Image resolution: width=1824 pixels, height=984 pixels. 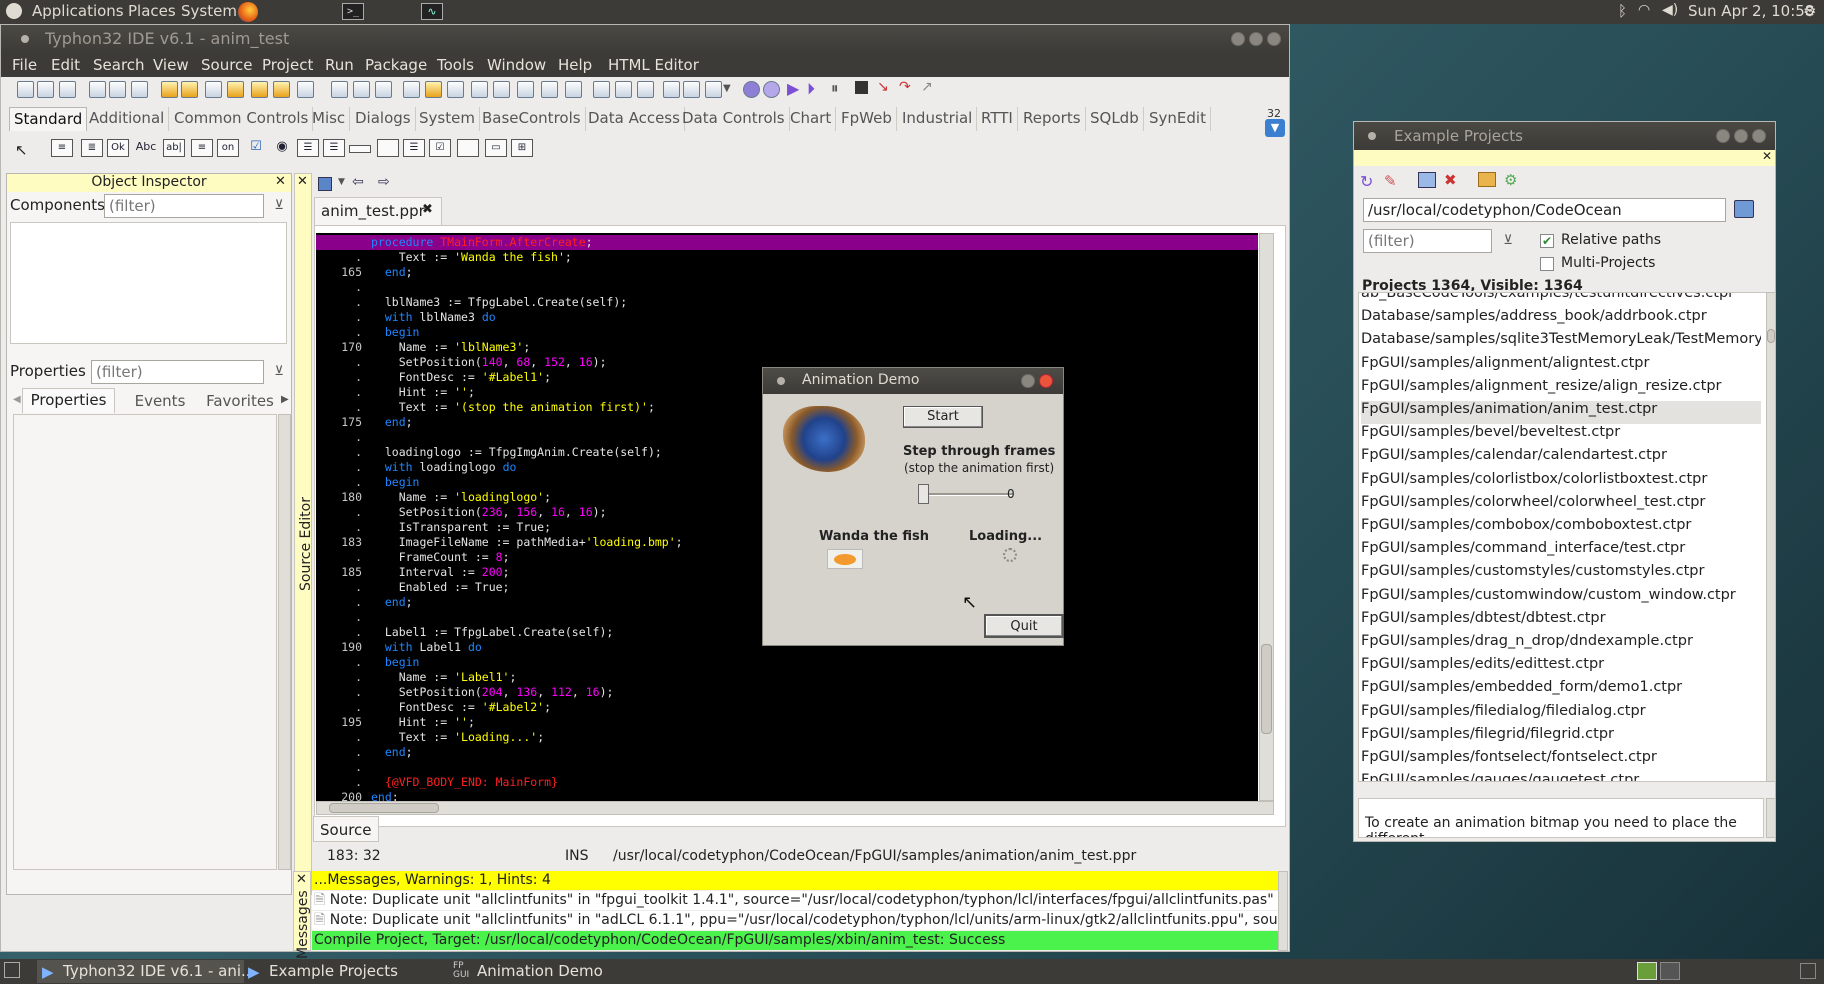 What do you see at coordinates (787, 347) in the screenshot?
I see `code-line: 170 Name := 'lblName3';` at bounding box center [787, 347].